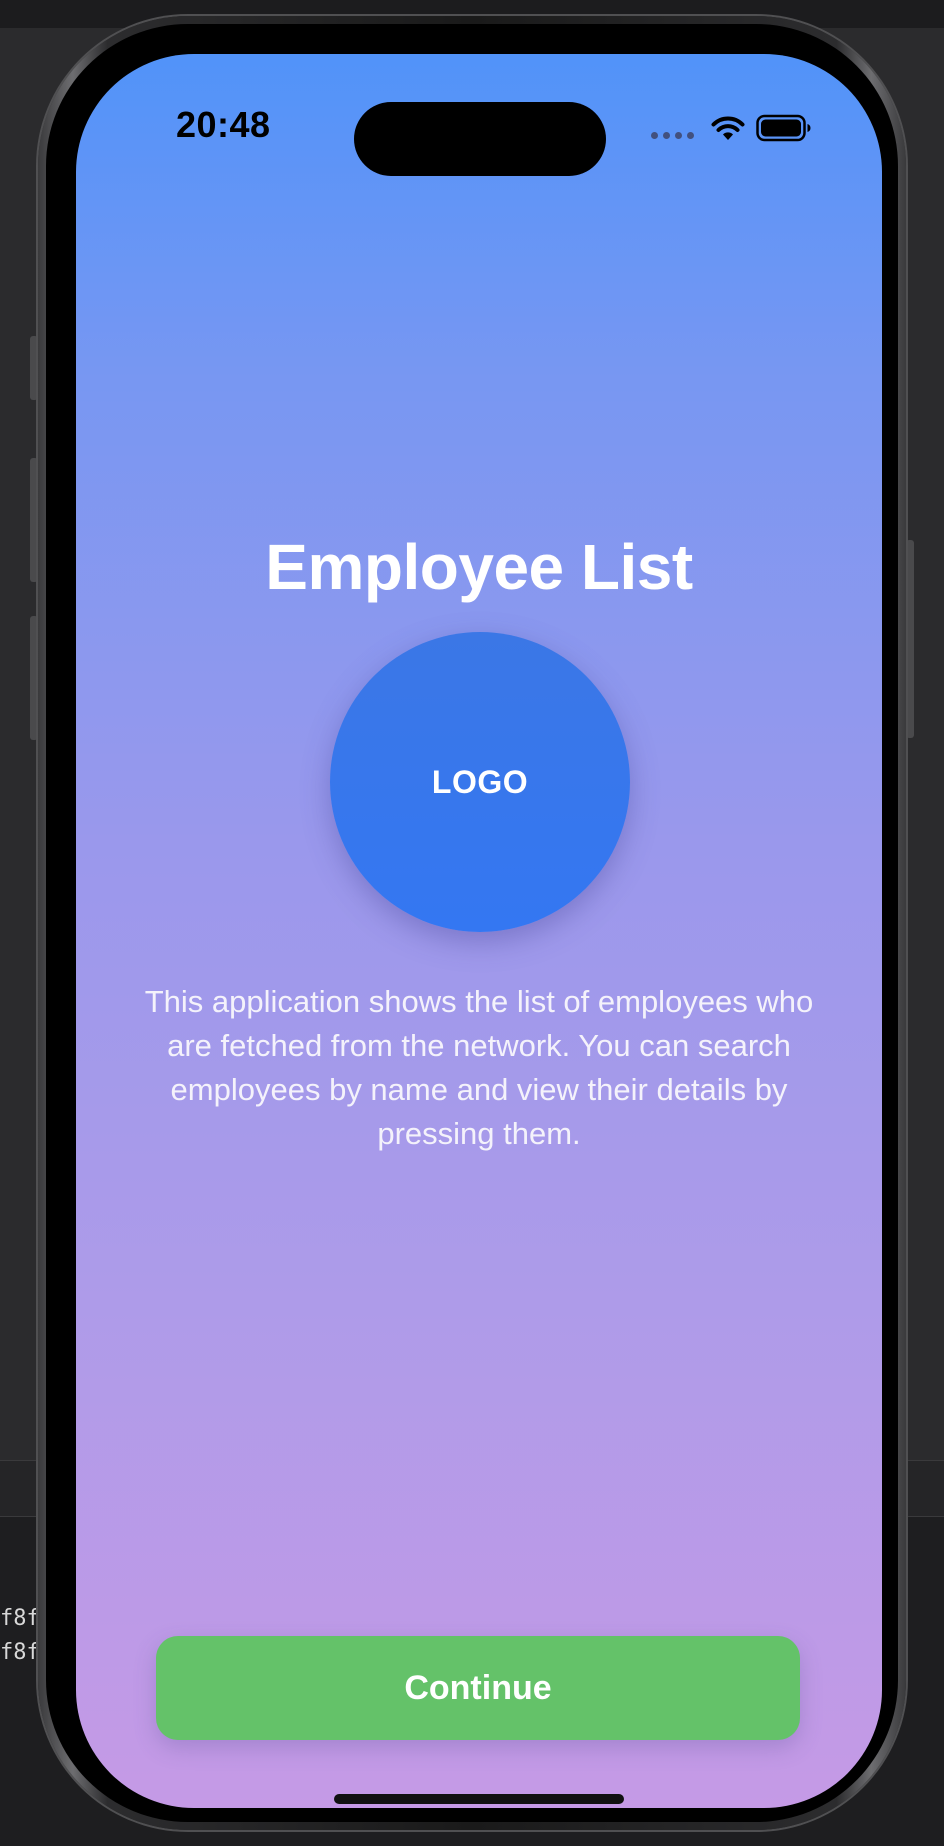 Image resolution: width=944 pixels, height=1846 pixels. What do you see at coordinates (223, 124) in the screenshot?
I see `status-time: 20:48` at bounding box center [223, 124].